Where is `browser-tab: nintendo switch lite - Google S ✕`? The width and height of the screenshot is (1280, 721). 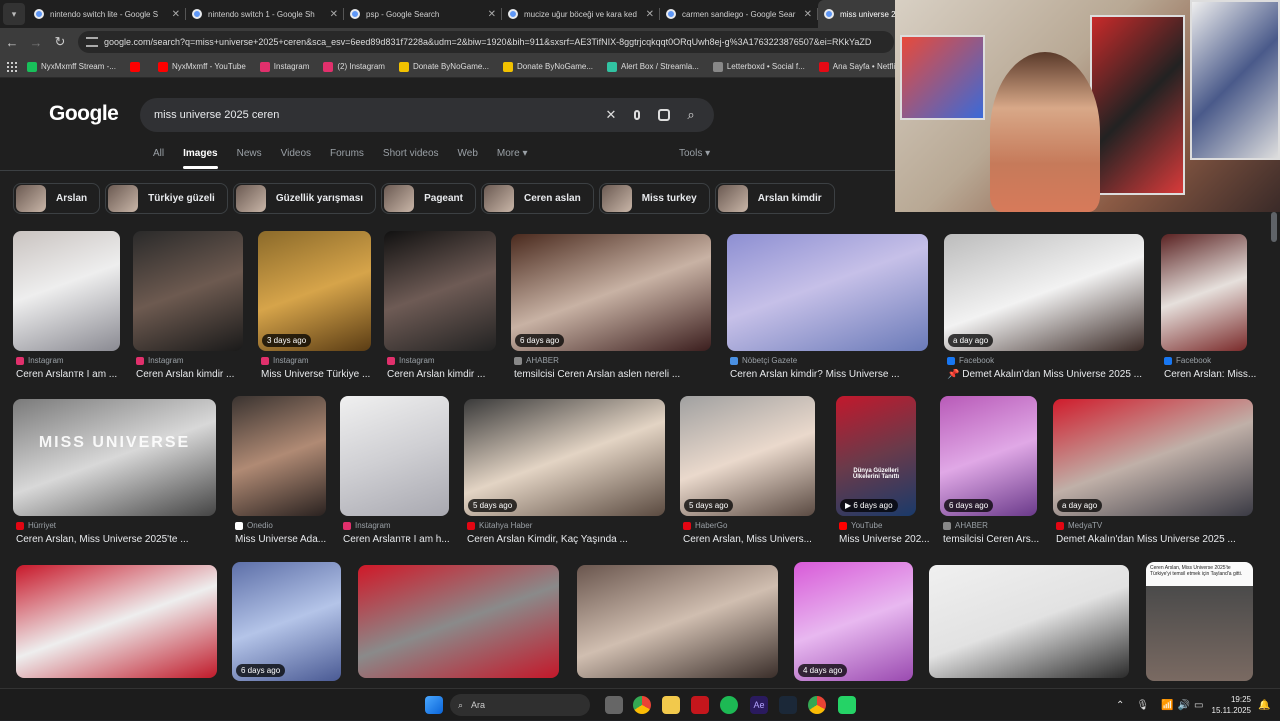 browser-tab: nintendo switch lite - Google S ✕ is located at coordinates (107, 14).